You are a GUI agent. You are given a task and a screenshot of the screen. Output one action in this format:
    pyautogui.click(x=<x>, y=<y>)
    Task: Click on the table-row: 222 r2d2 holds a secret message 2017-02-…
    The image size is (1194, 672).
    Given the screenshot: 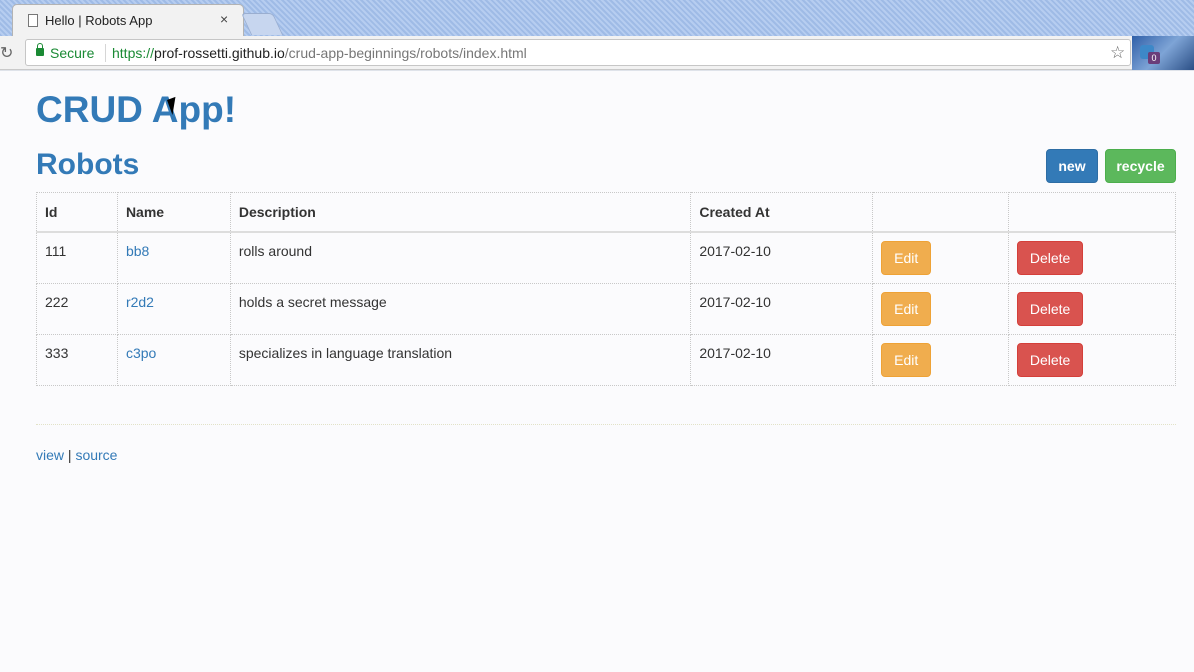 What is the action you would take?
    pyautogui.click(x=606, y=308)
    